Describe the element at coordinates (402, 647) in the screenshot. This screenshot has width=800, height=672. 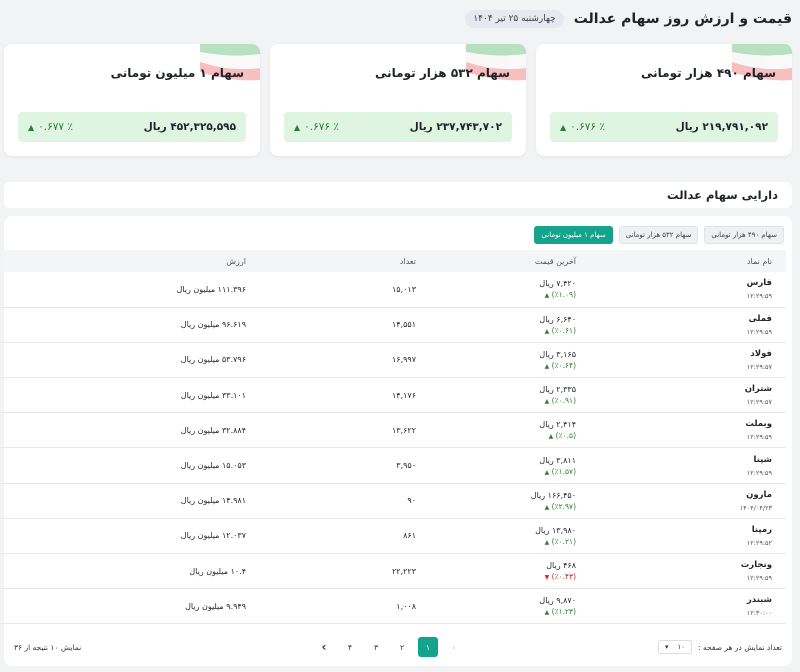
I see `page-button-2: ۲` at that location.